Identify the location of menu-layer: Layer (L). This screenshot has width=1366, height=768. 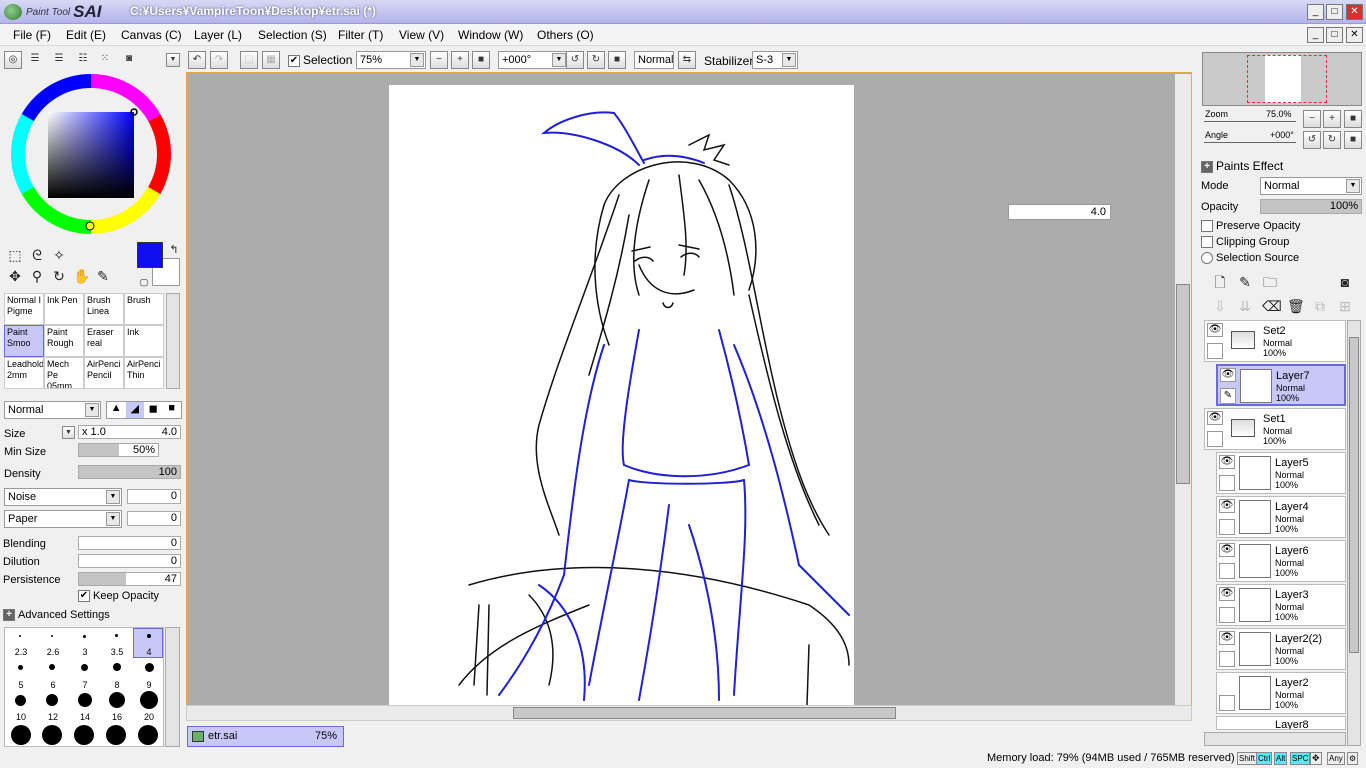
(218, 35).